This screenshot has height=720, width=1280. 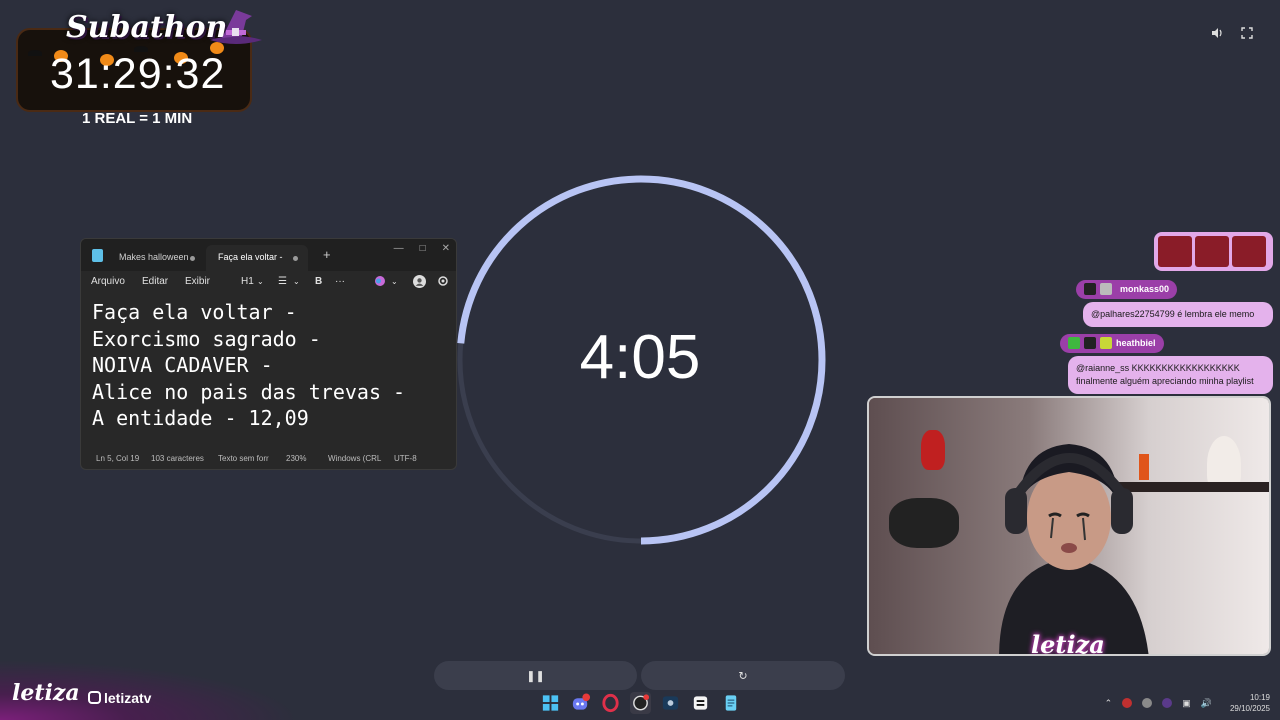 I want to click on text-format: Texto sem forr, so click(x=243, y=458).